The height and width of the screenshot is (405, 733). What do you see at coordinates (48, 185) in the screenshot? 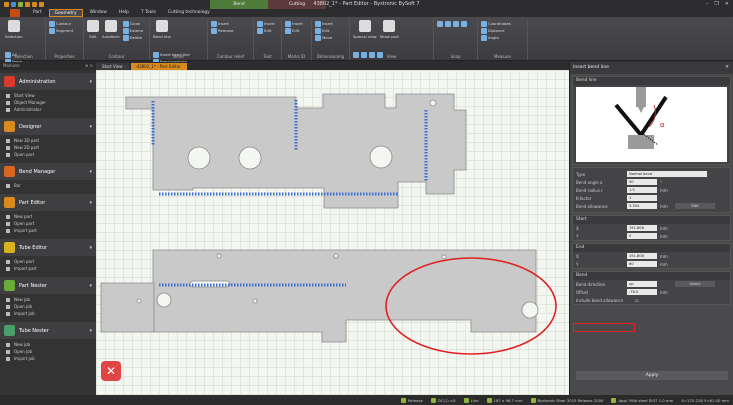
I see `sidebar-item: Bar` at bounding box center [48, 185].